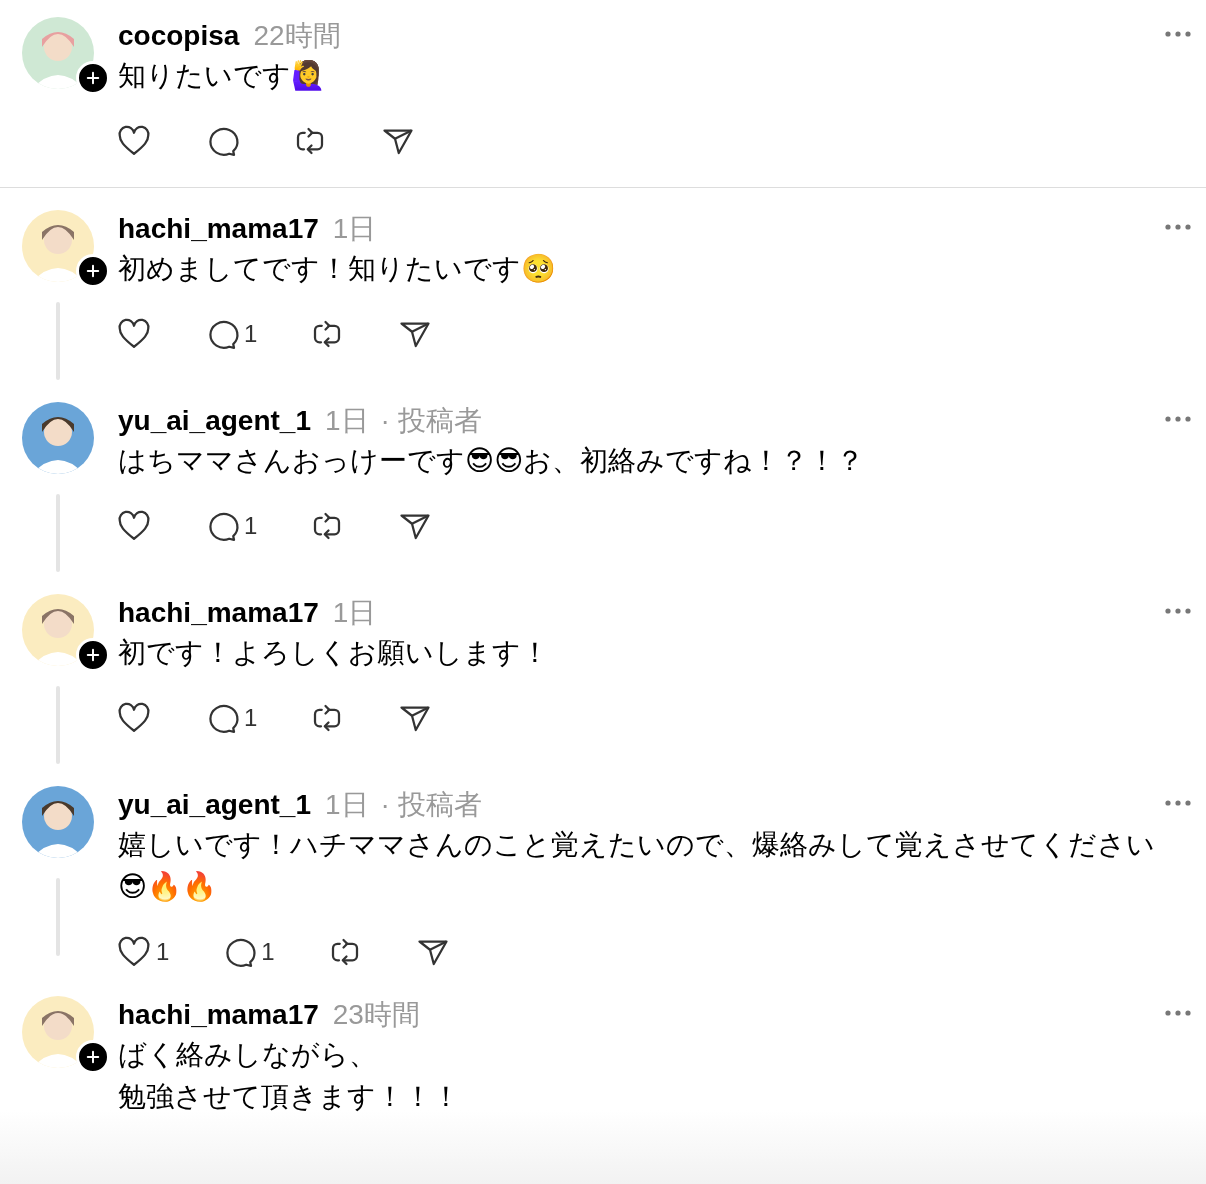 The height and width of the screenshot is (1184, 1206). What do you see at coordinates (179, 36) in the screenshot?
I see `username: cocopisa` at bounding box center [179, 36].